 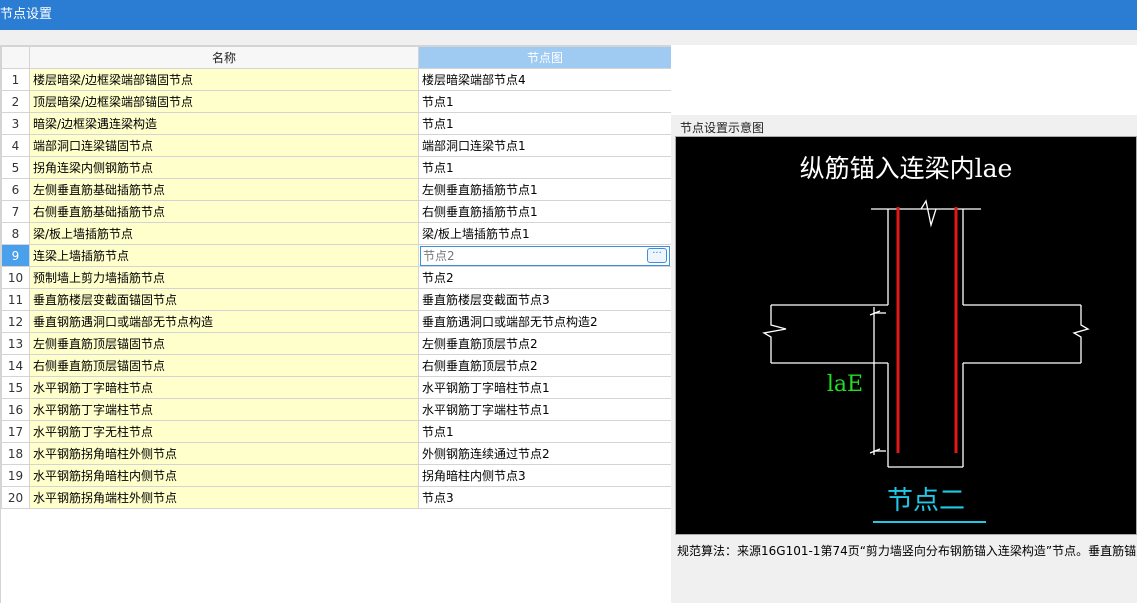 I want to click on cell-node-name: 水平钢筋丁字端柱节点, so click(x=224, y=409).